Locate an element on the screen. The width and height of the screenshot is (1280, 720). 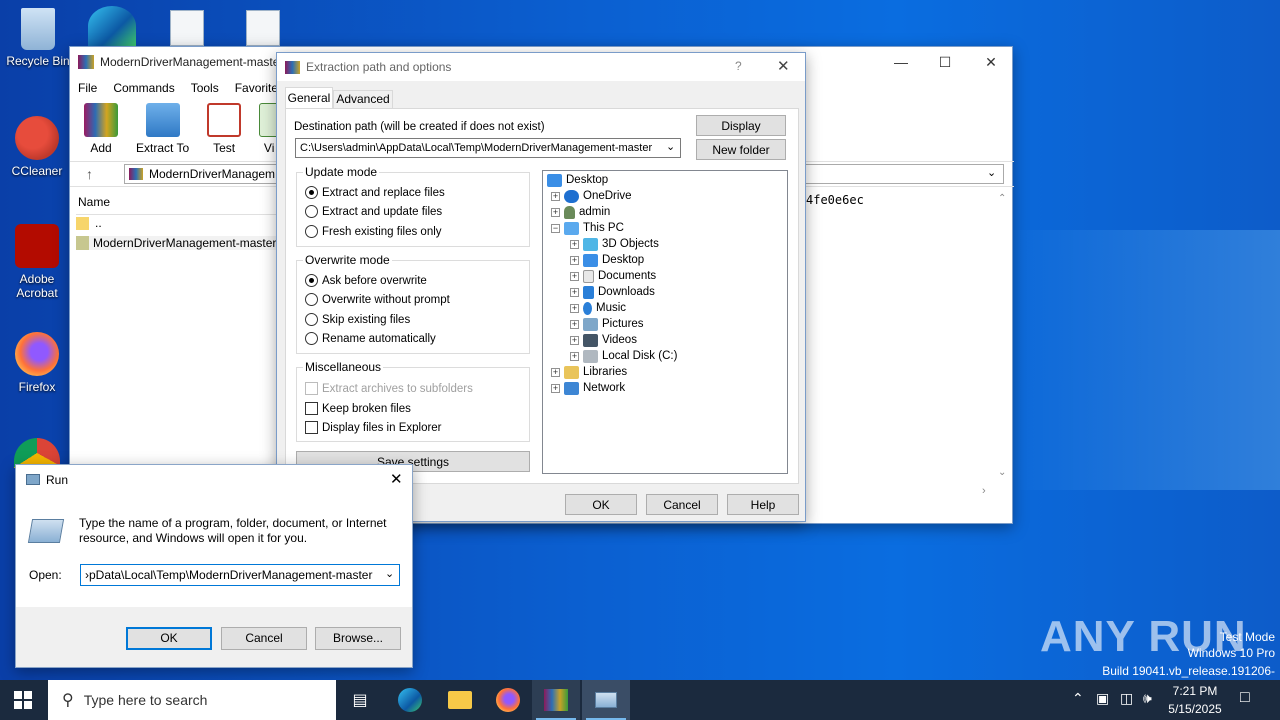
taskbar-edge is located at coordinates (410, 700).